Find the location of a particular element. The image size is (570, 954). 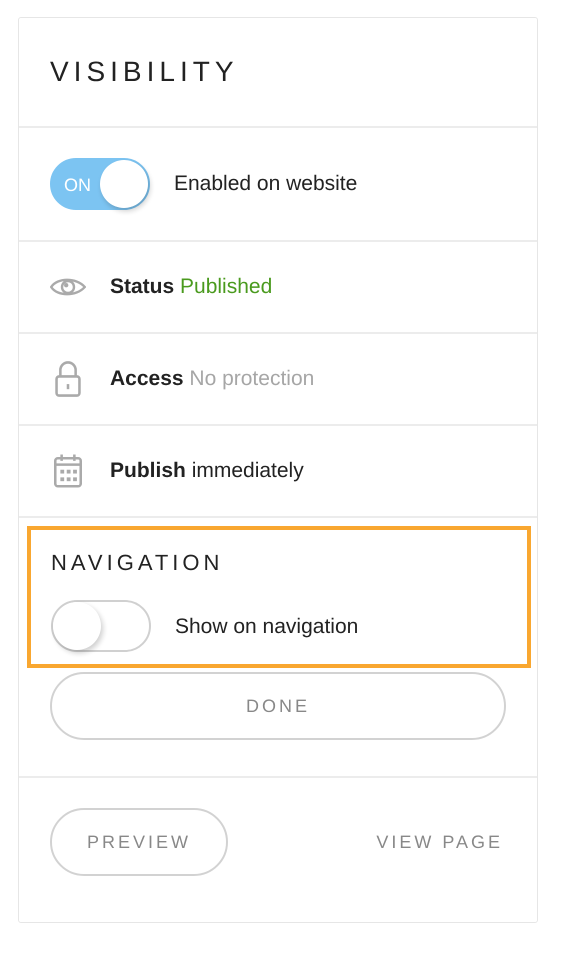

done-button: DONE is located at coordinates (278, 706).